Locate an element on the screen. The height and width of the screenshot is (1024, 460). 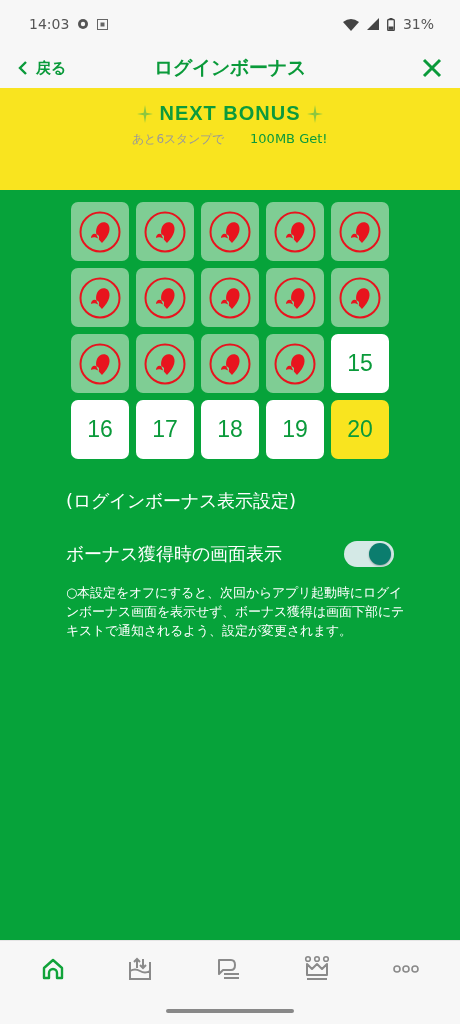
page-title: ログインボーナス is located at coordinates (230, 67).